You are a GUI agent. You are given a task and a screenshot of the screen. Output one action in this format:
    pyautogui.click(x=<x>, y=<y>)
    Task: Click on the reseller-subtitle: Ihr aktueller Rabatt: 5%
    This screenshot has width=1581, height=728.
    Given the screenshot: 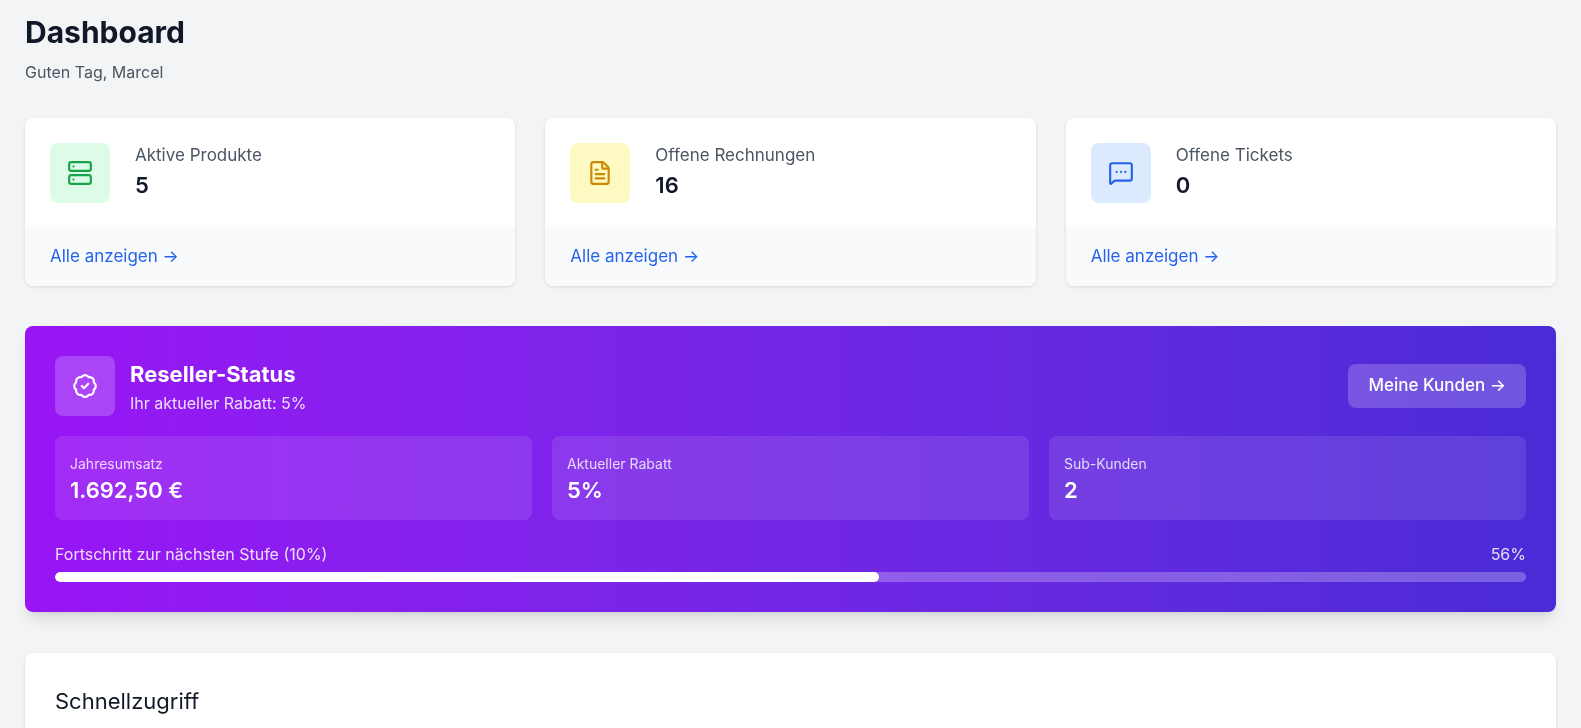 What is the action you would take?
    pyautogui.click(x=218, y=403)
    